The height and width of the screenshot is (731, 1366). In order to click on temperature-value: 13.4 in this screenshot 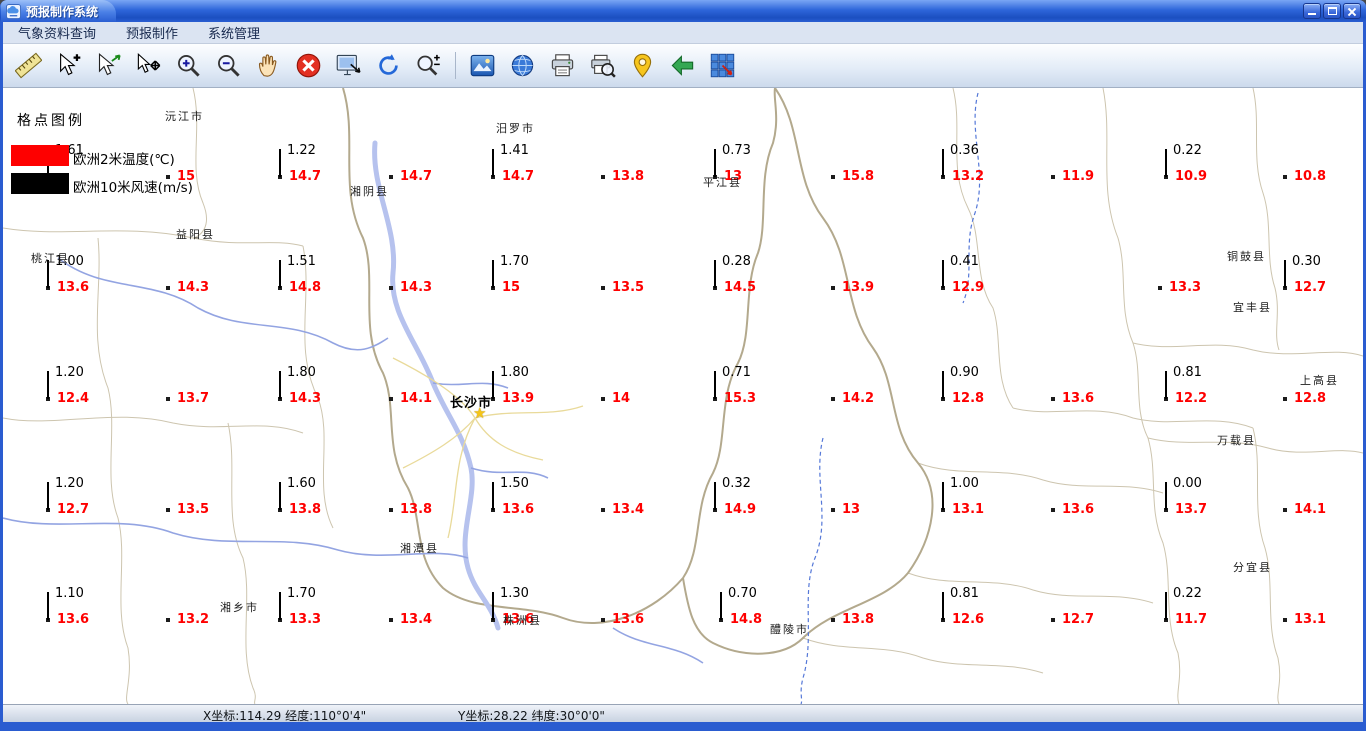, I will do `click(416, 619)`.